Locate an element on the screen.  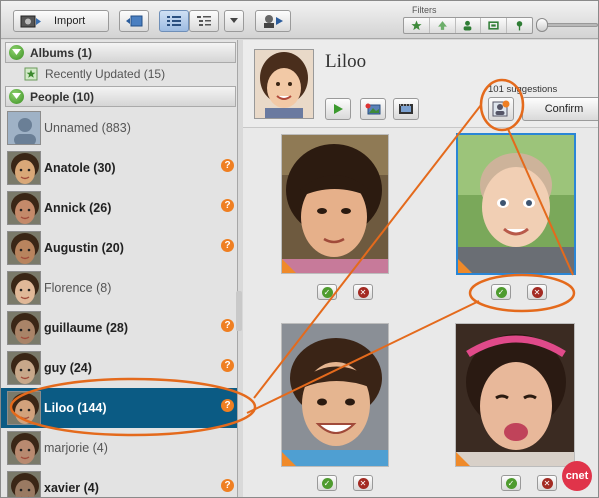
confirm-button: Confirm is located at coordinates (560, 109).